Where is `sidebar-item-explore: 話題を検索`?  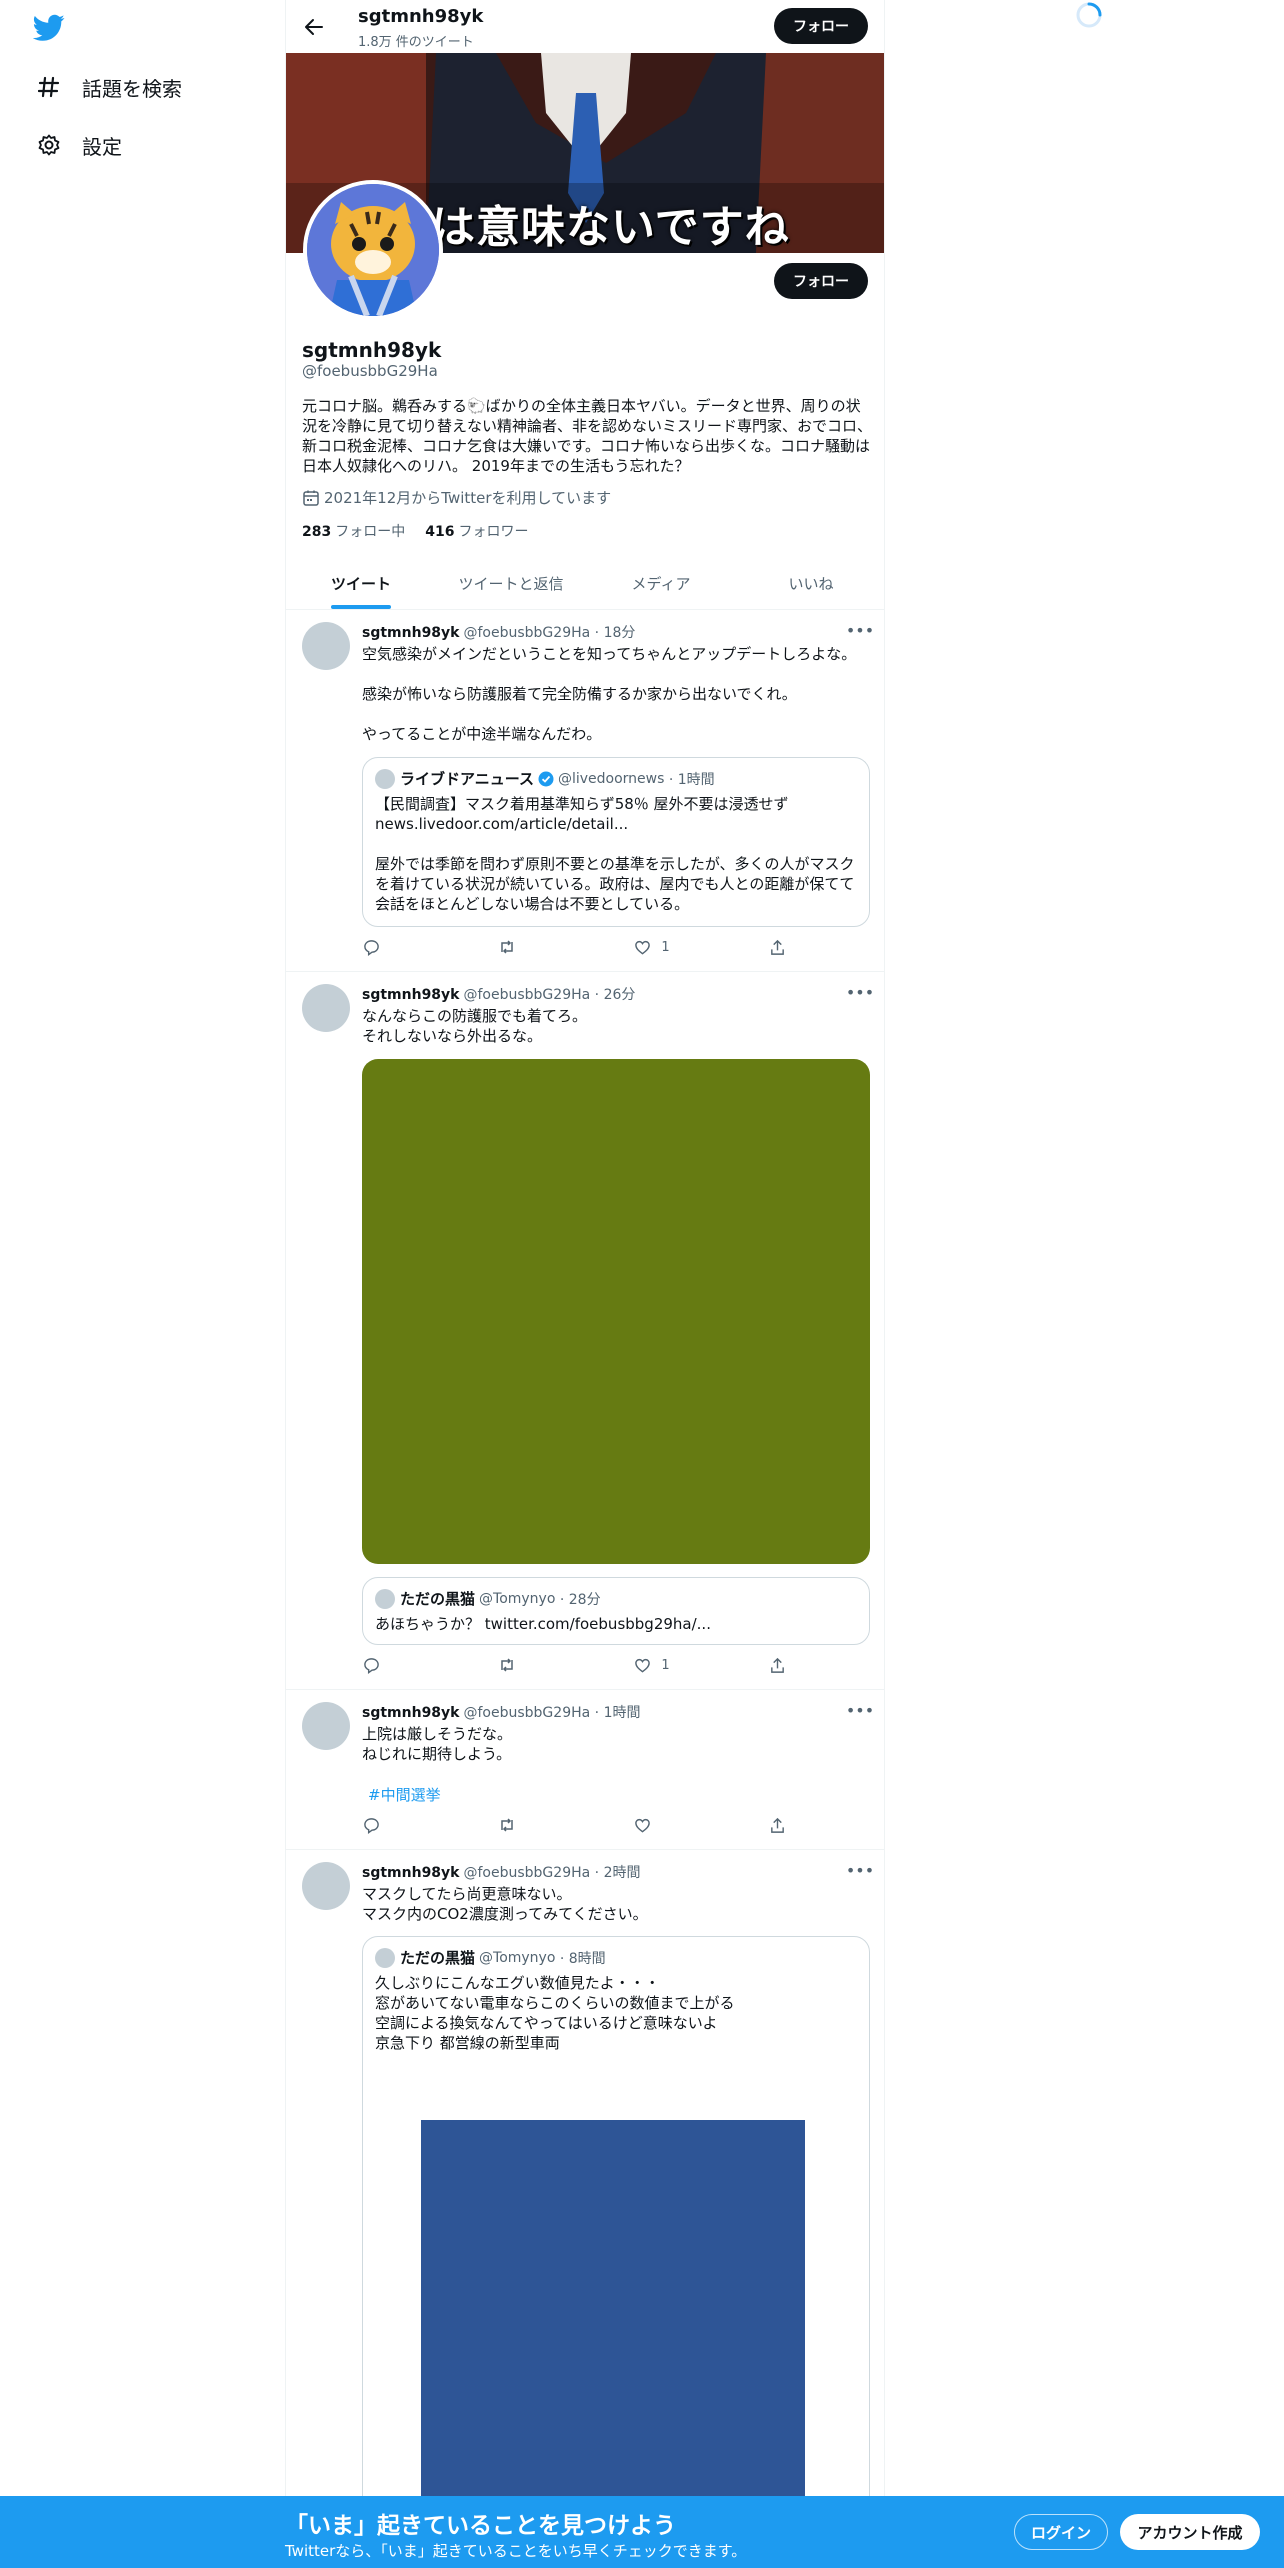 sidebar-item-explore: 話題を検索 is located at coordinates (109, 87).